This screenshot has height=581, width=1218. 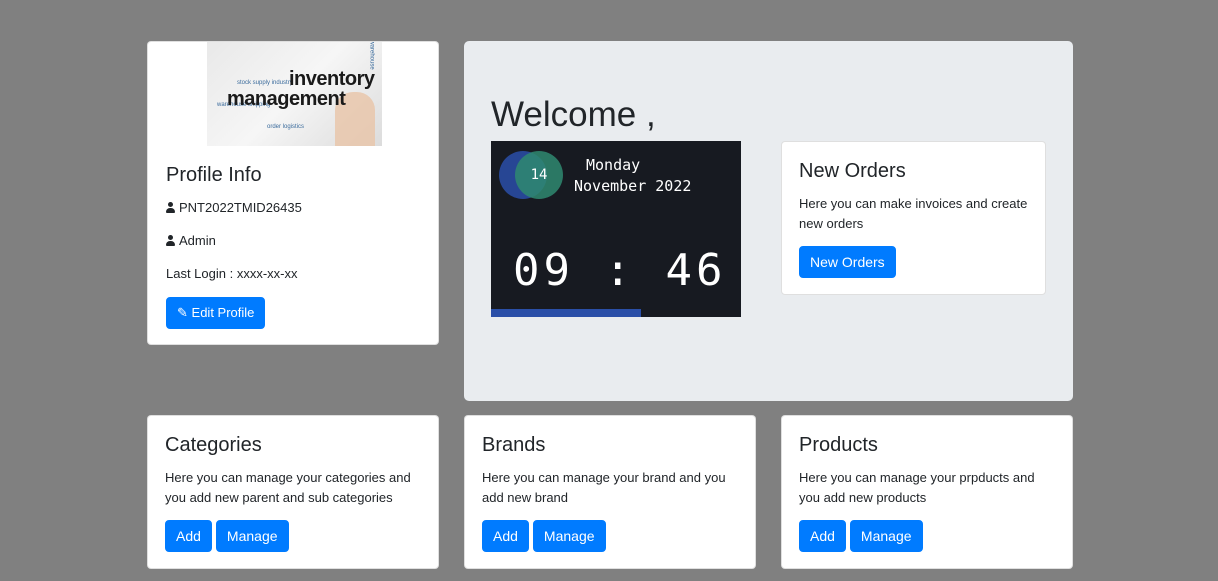 I want to click on clock-progress-bar, so click(x=566, y=313).